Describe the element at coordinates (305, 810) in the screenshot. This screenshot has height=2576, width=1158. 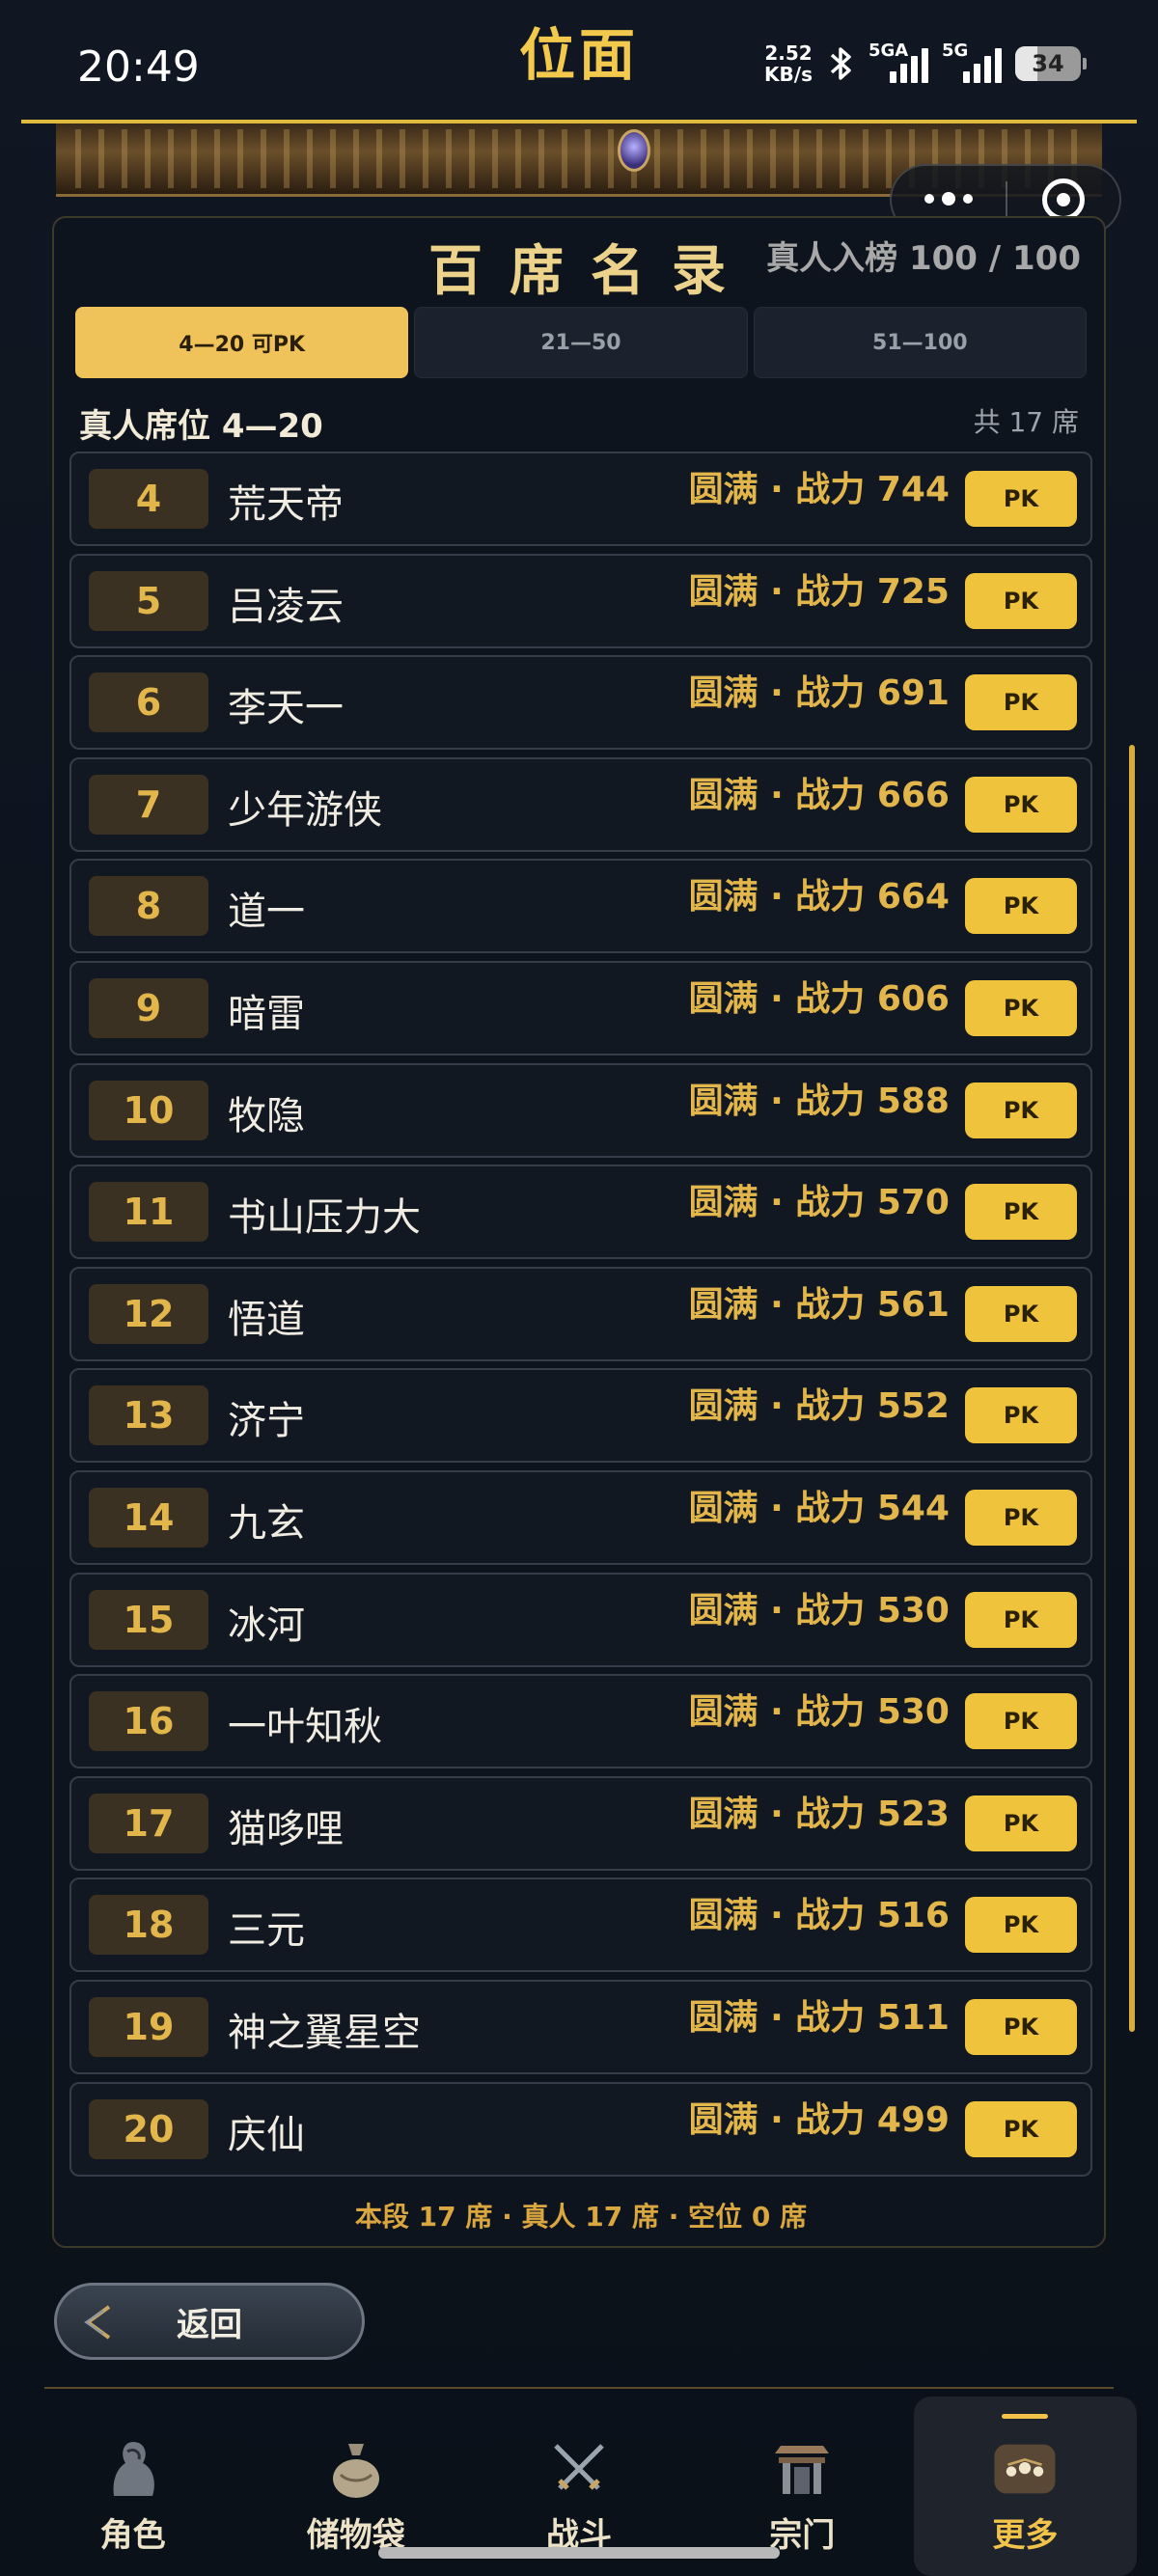
I see `player-name: 少年游侠` at that location.